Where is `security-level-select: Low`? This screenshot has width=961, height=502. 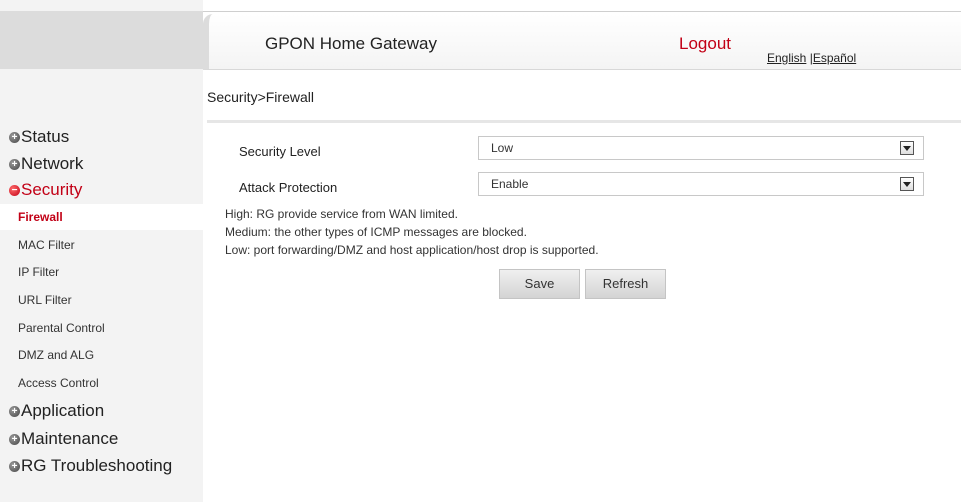
security-level-select: Low is located at coordinates (701, 148).